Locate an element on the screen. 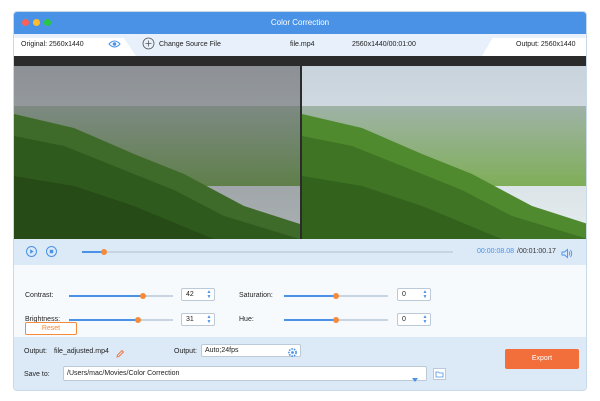  minimize-window-button is located at coordinates (36, 22).